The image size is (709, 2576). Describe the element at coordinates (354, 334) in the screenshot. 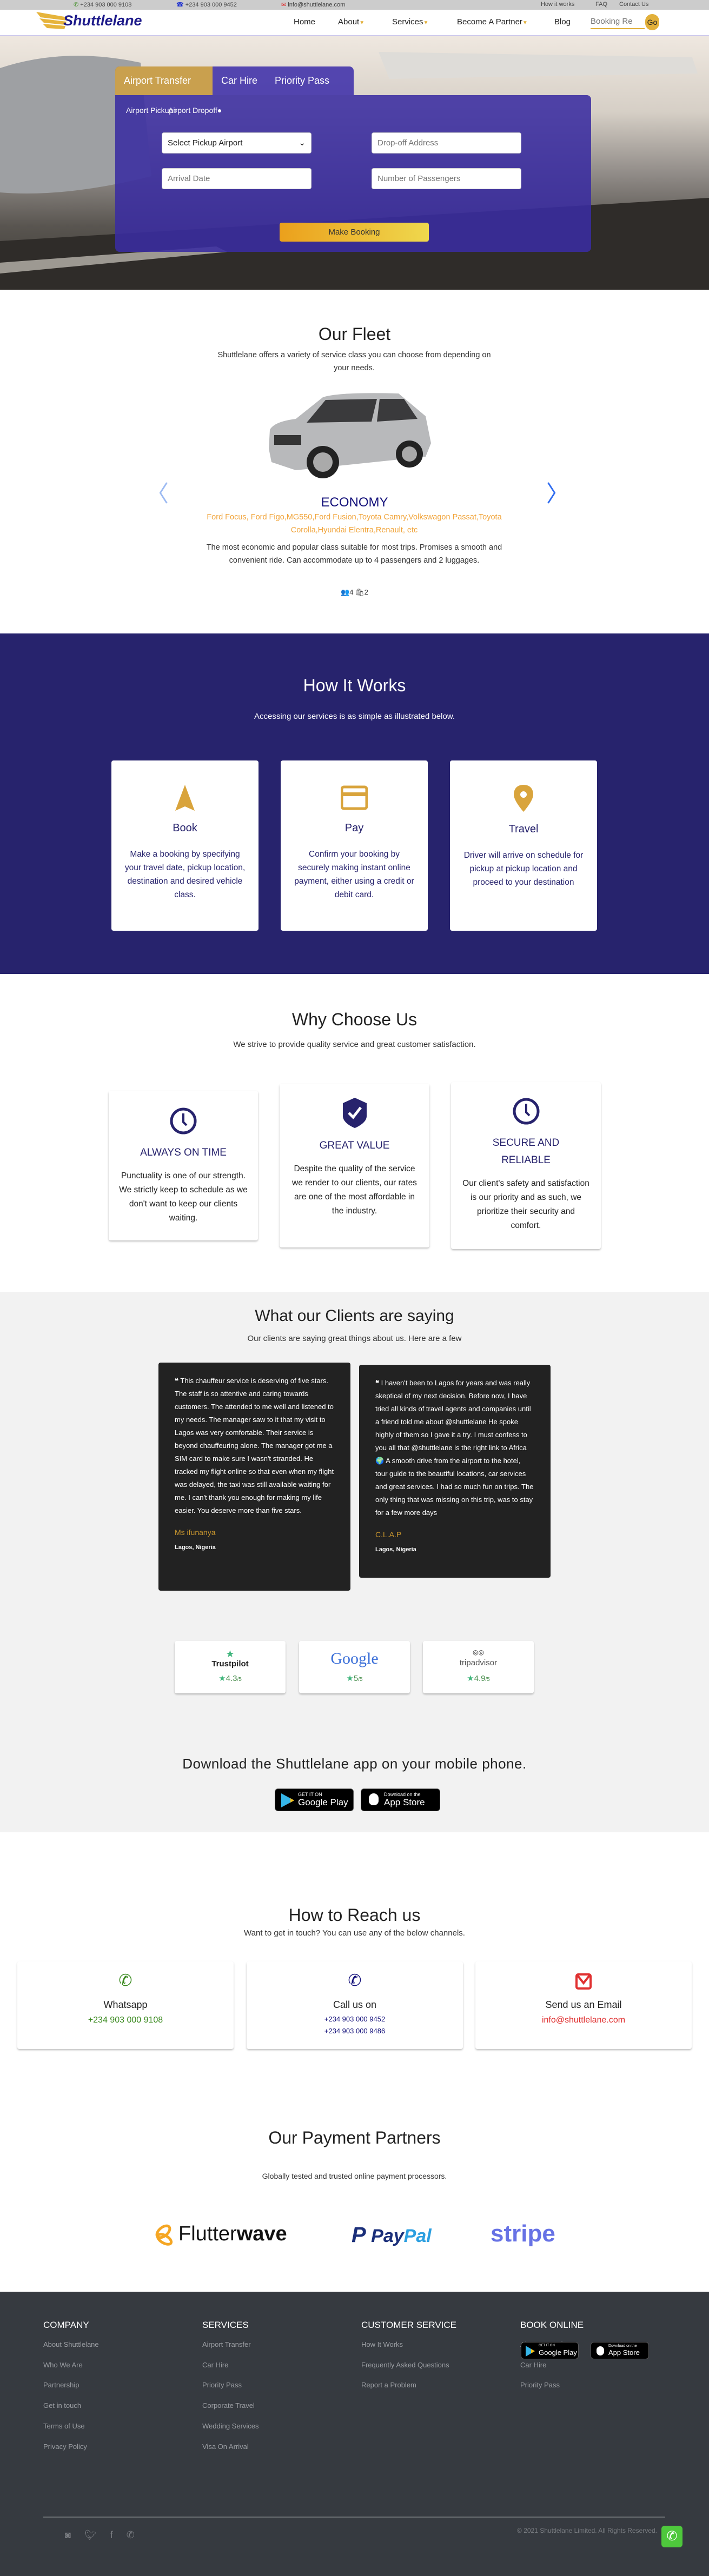

I see `fleet-title: Our Fleet` at that location.